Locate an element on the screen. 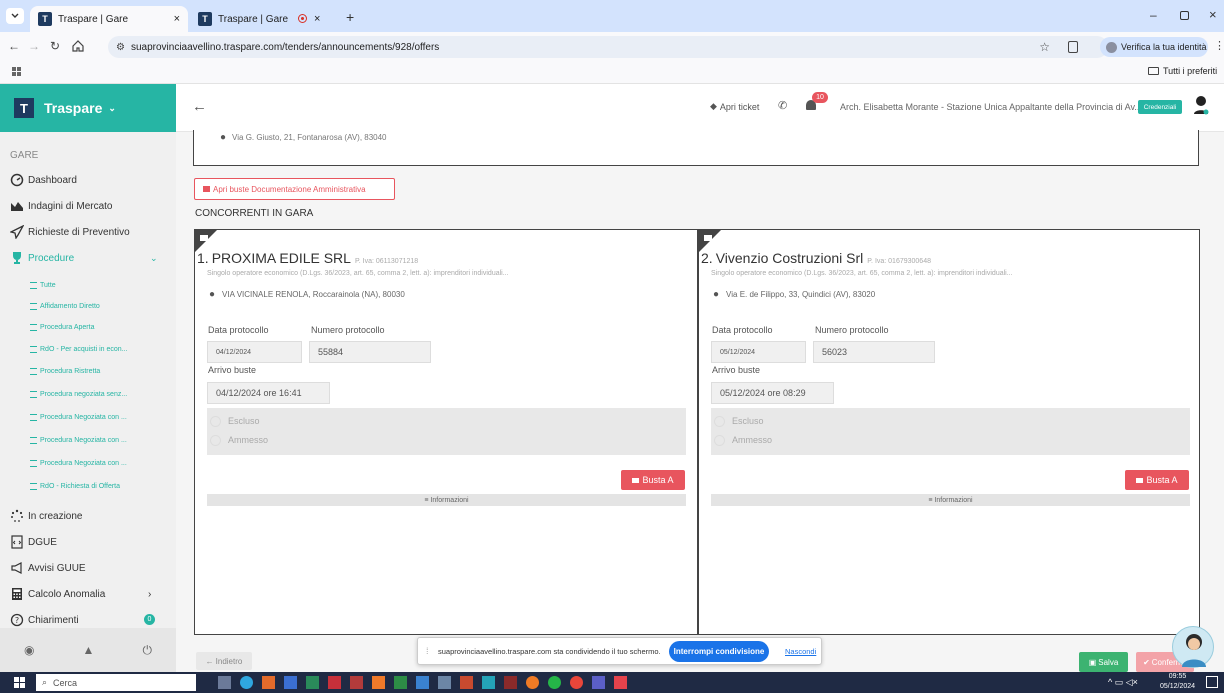  clock: 09:55 05/12/2024 is located at coordinates (1177, 682).